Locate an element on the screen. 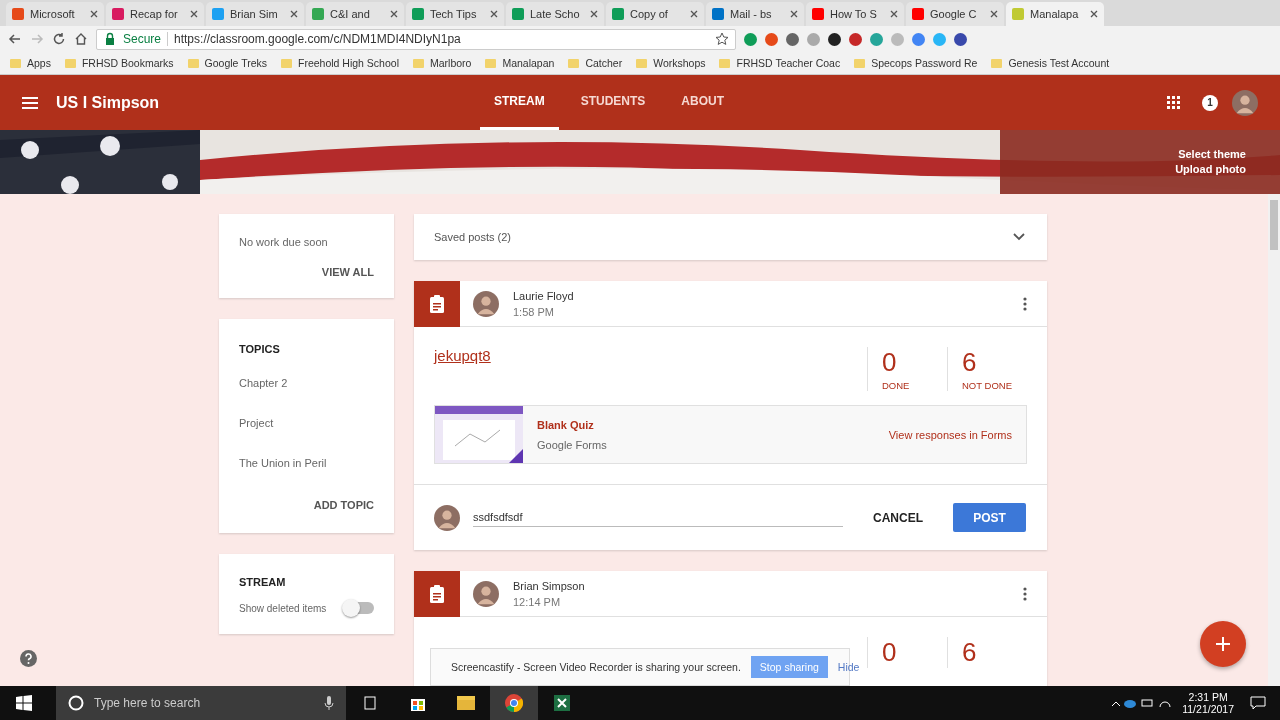 The width and height of the screenshot is (1280, 720). toggle-label: Show deleted items is located at coordinates (283, 608).